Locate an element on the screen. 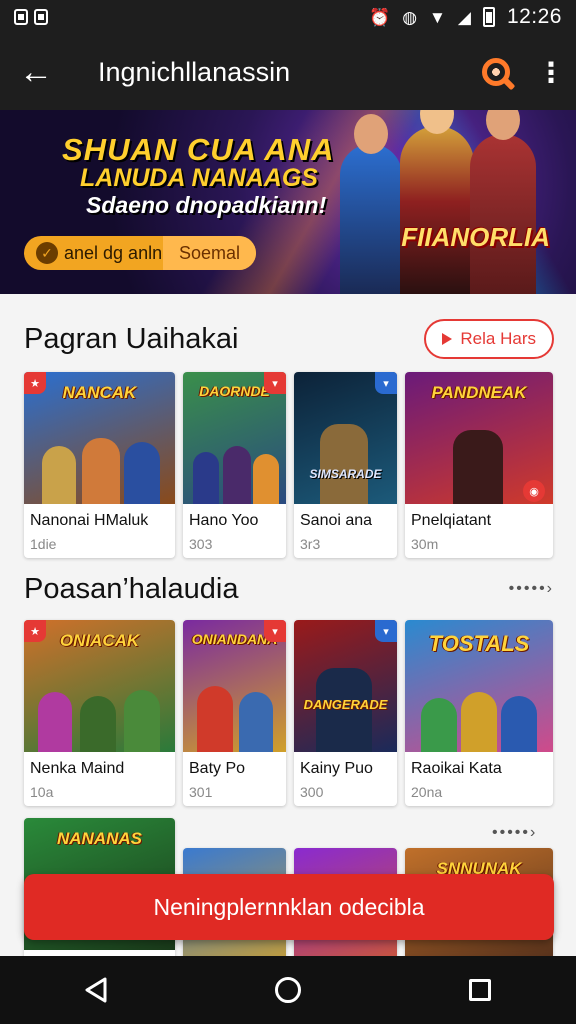 This screenshot has height=1024, width=576. play-badge-icon: ◉ is located at coordinates (534, 491).